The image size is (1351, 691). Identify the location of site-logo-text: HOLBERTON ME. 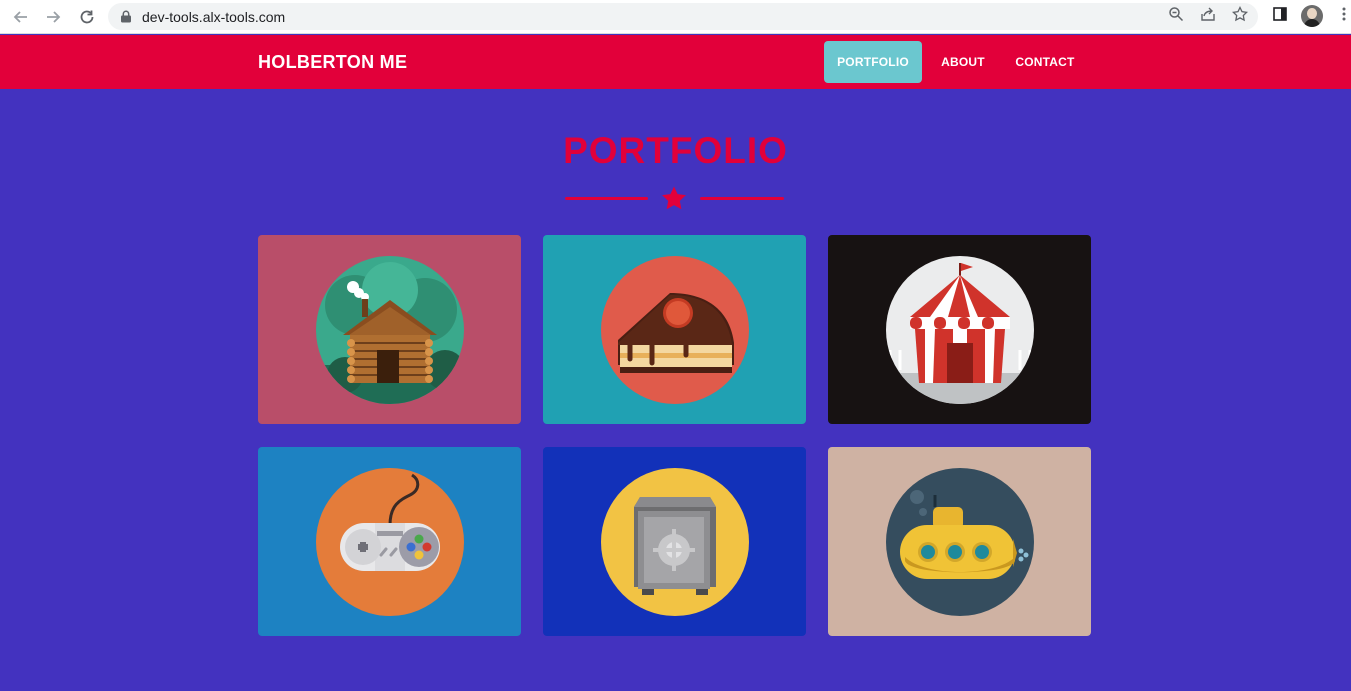
(332, 62).